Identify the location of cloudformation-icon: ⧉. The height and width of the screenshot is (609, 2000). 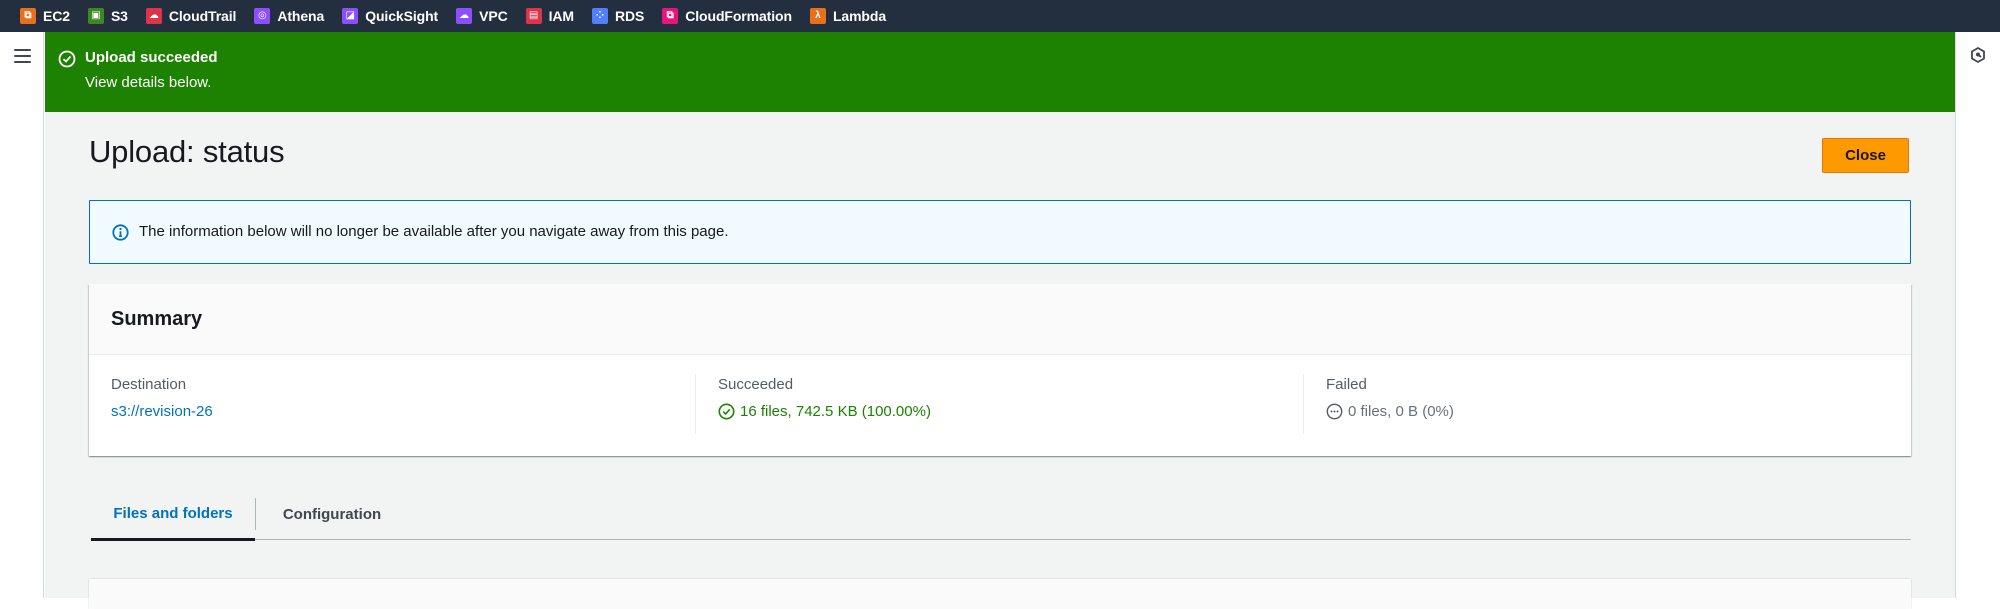
(670, 16).